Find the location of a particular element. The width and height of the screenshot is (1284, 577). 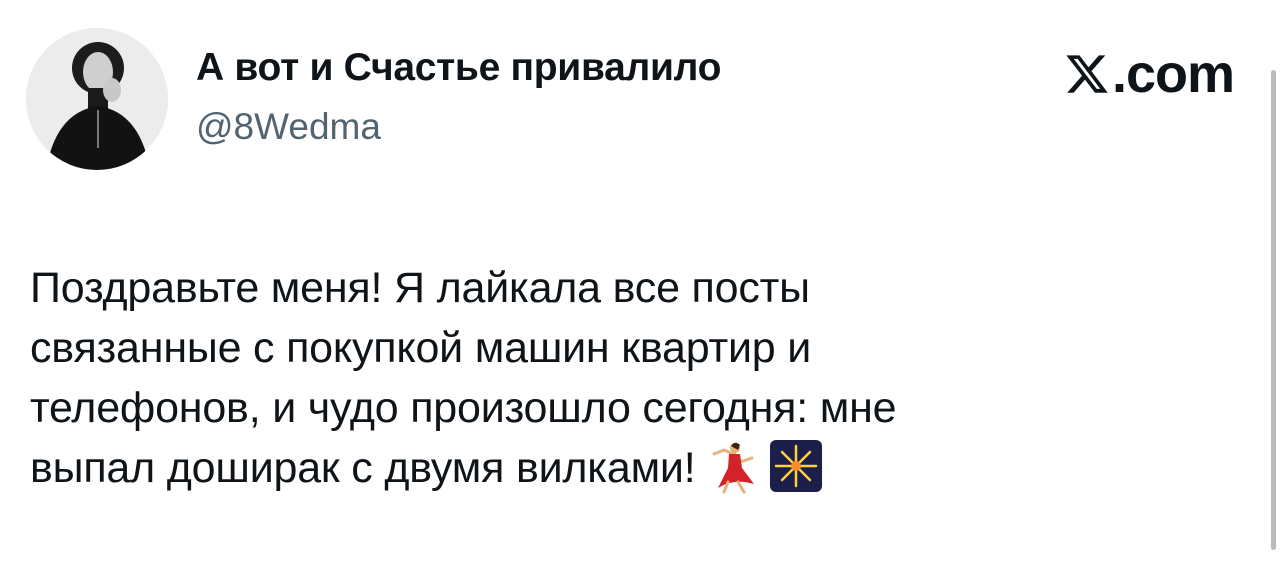

author-handle: @8Wedma is located at coordinates (288, 127).